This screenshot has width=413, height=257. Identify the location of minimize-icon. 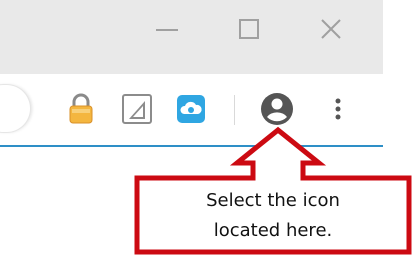
(167, 30).